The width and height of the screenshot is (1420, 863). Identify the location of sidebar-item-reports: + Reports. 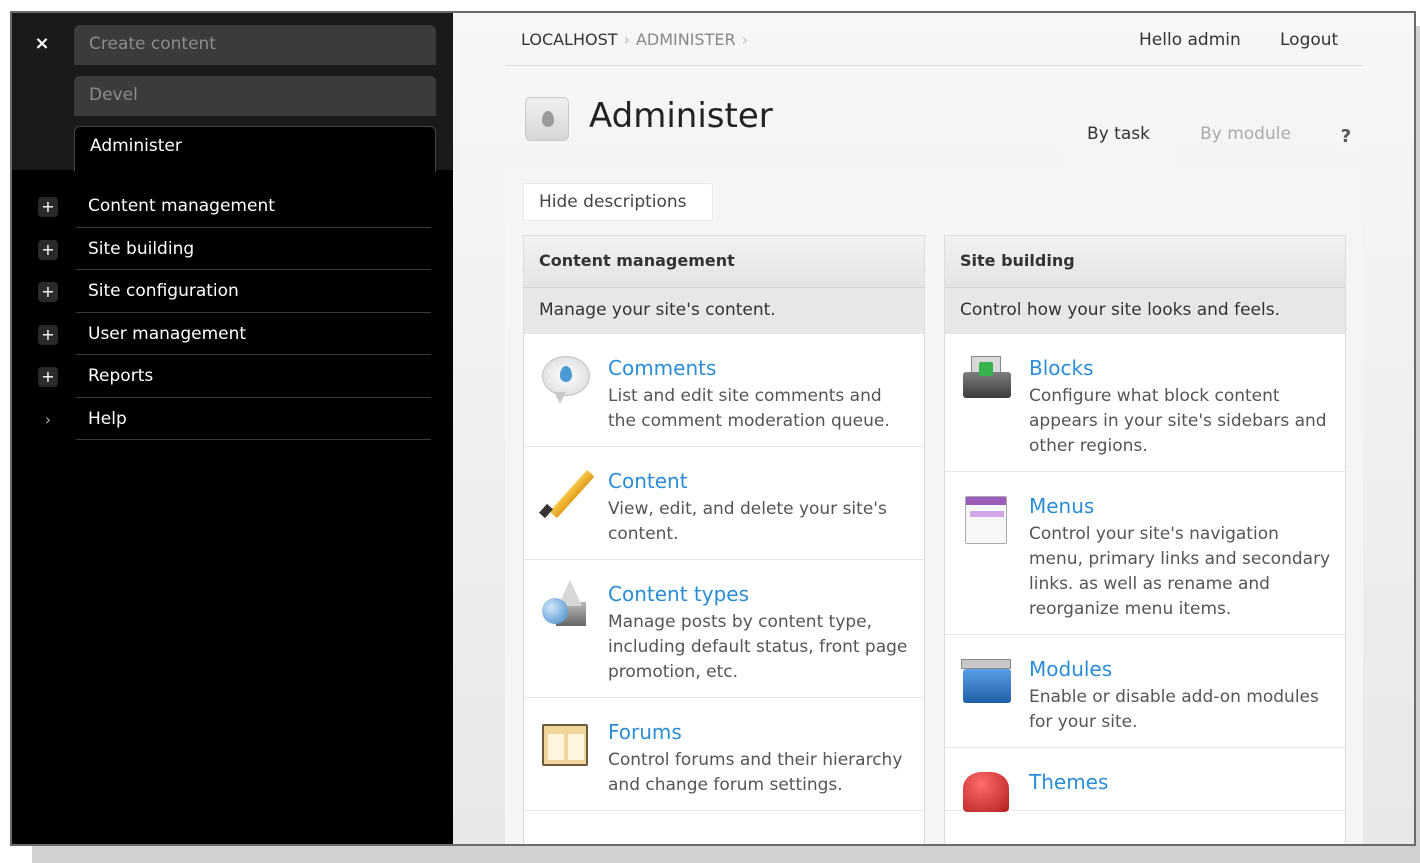
(232, 376).